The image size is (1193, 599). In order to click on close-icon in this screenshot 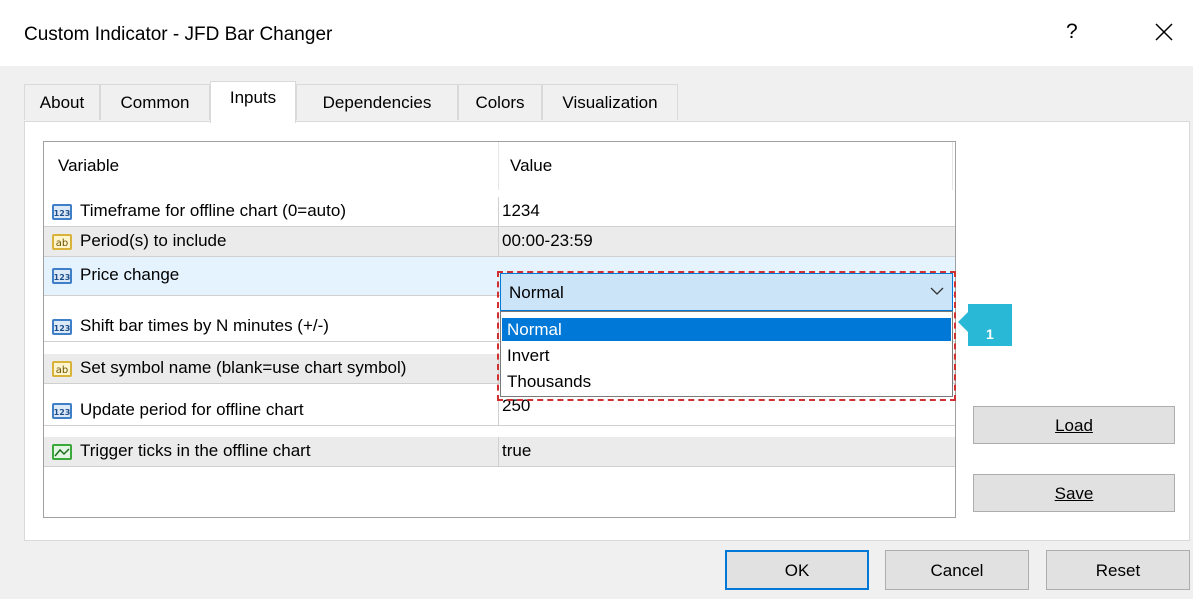, I will do `click(1164, 32)`.